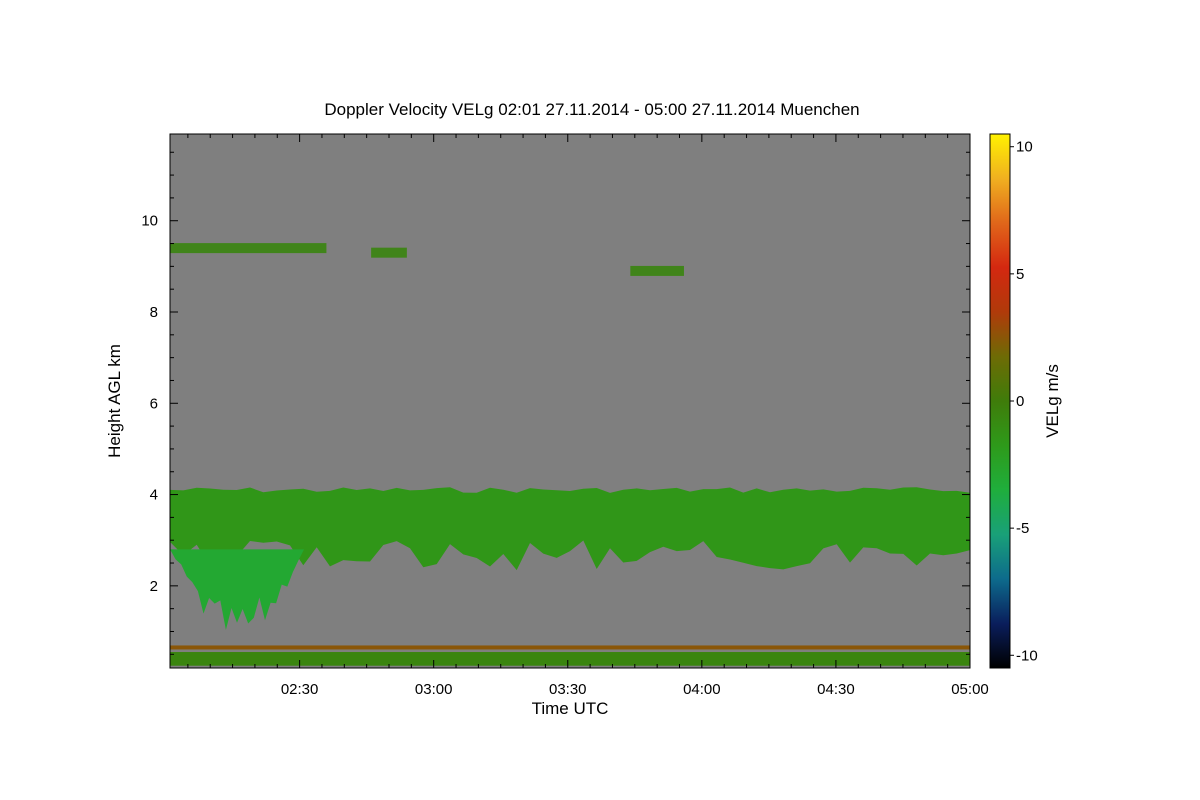 The height and width of the screenshot is (800, 1200). I want to click on x-axis-label: Time UTC, so click(570, 708).